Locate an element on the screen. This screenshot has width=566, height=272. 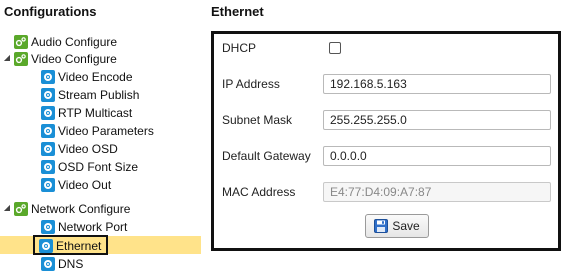
tree-item-label: Audio Configure is located at coordinates (74, 41).